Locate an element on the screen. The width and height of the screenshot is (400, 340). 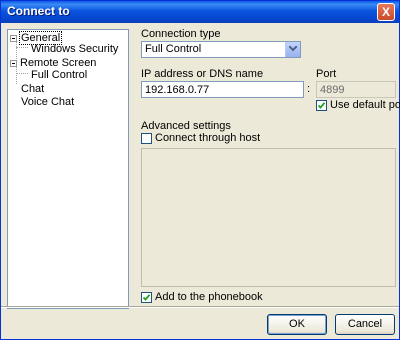
close-button: X is located at coordinates (386, 12).